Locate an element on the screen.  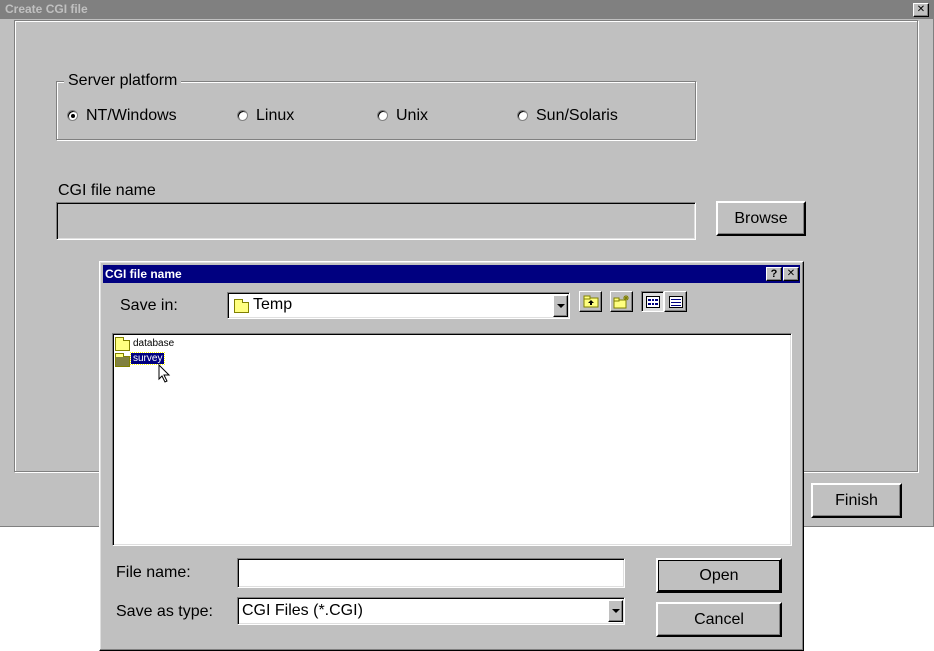
radio-label: NT/Windows is located at coordinates (131, 115).